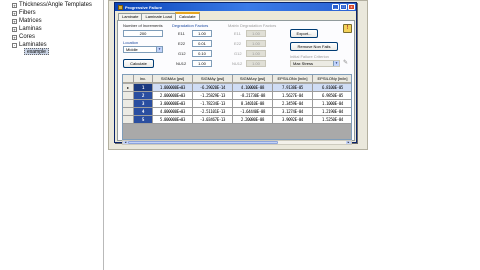 This screenshot has width=480, height=270. What do you see at coordinates (143, 88) in the screenshot?
I see `table-cell: 1` at bounding box center [143, 88].